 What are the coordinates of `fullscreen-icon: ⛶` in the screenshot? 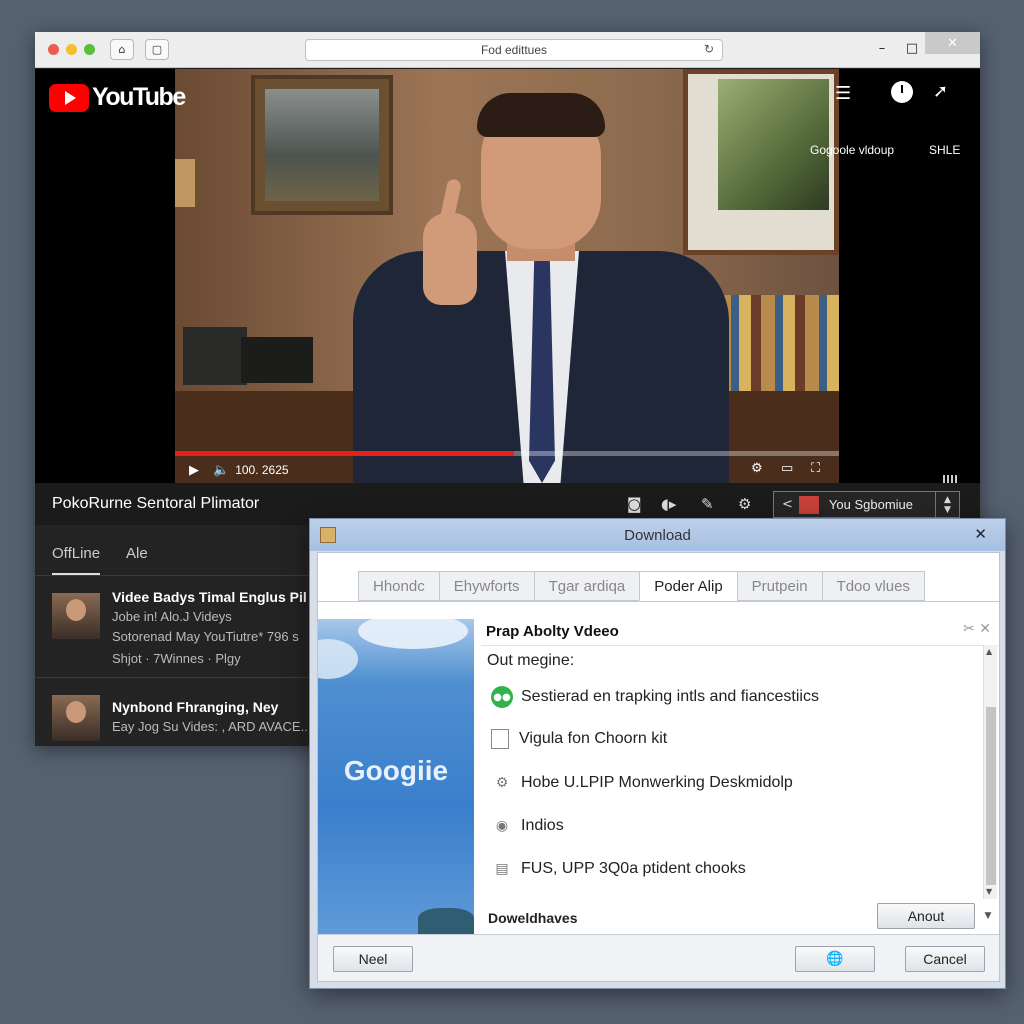 It's located at (815, 468).